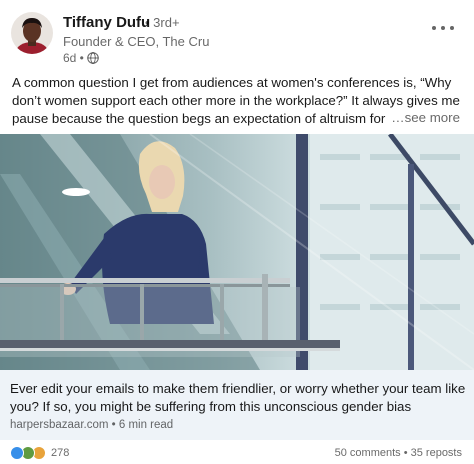 The height and width of the screenshot is (464, 474). I want to click on author-avatar, so click(32, 33).